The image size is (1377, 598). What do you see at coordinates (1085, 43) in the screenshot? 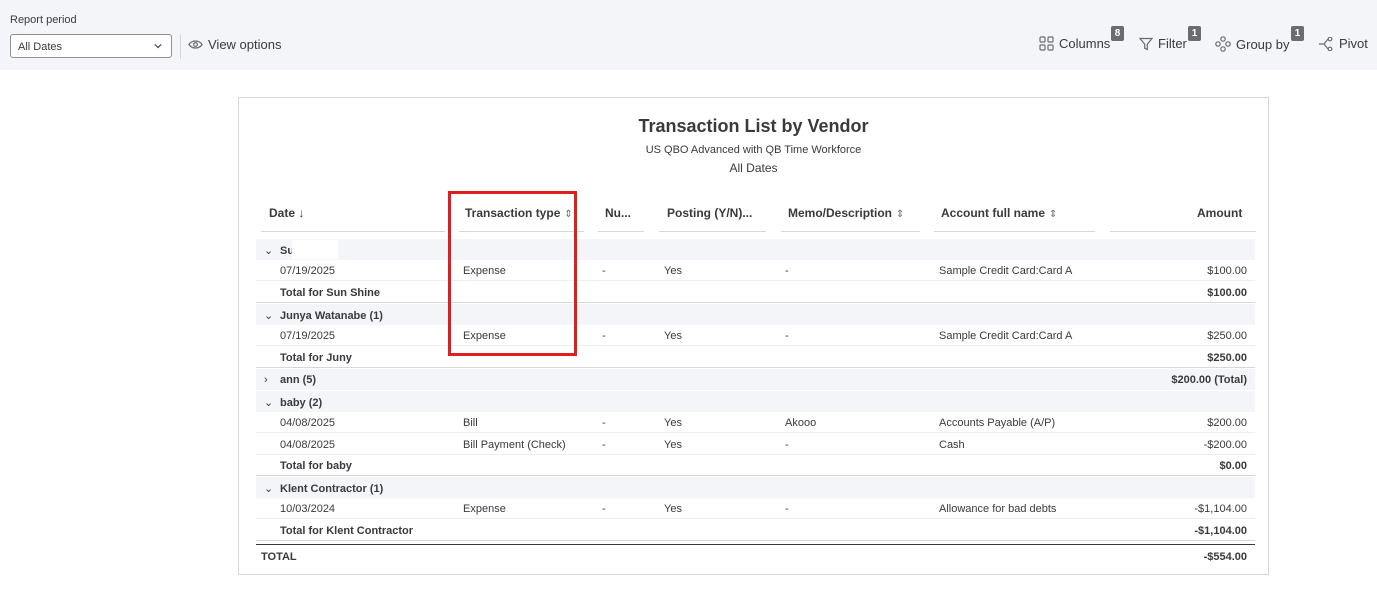
I see `columns-label: Columns` at bounding box center [1085, 43].